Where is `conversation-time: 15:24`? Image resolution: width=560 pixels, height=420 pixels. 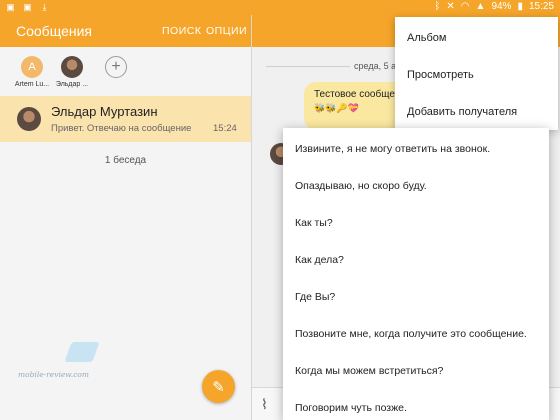 conversation-time: 15:24 is located at coordinates (225, 128).